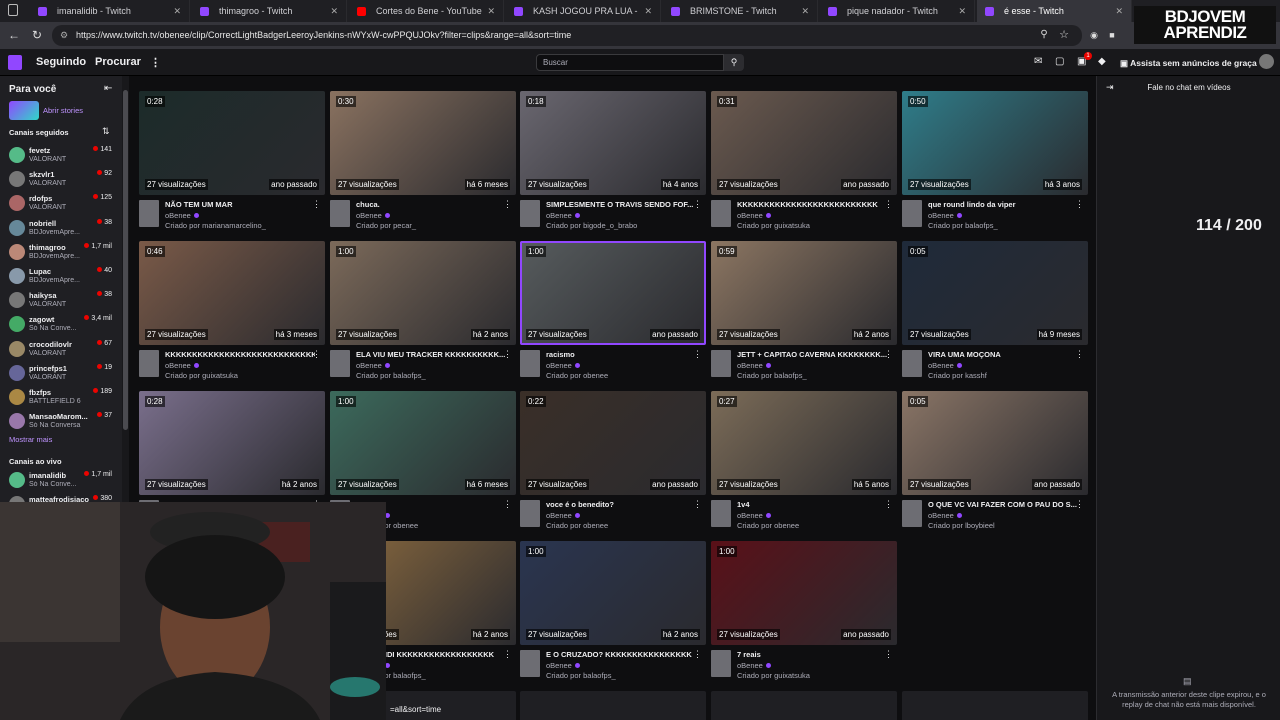 The width and height of the screenshot is (1280, 720). What do you see at coordinates (423, 293) in the screenshot?
I see `clip-thumbnail: 1:00 27 visualizações há 2 anos` at bounding box center [423, 293].